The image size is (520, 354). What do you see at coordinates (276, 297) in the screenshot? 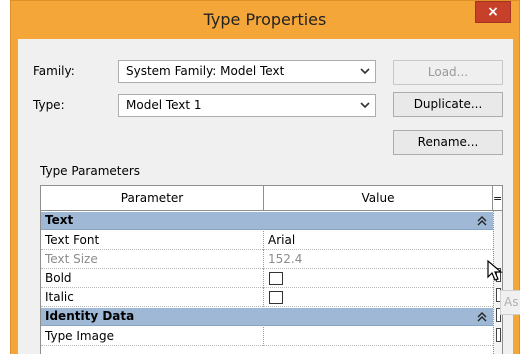
I see `italic-checkbox` at bounding box center [276, 297].